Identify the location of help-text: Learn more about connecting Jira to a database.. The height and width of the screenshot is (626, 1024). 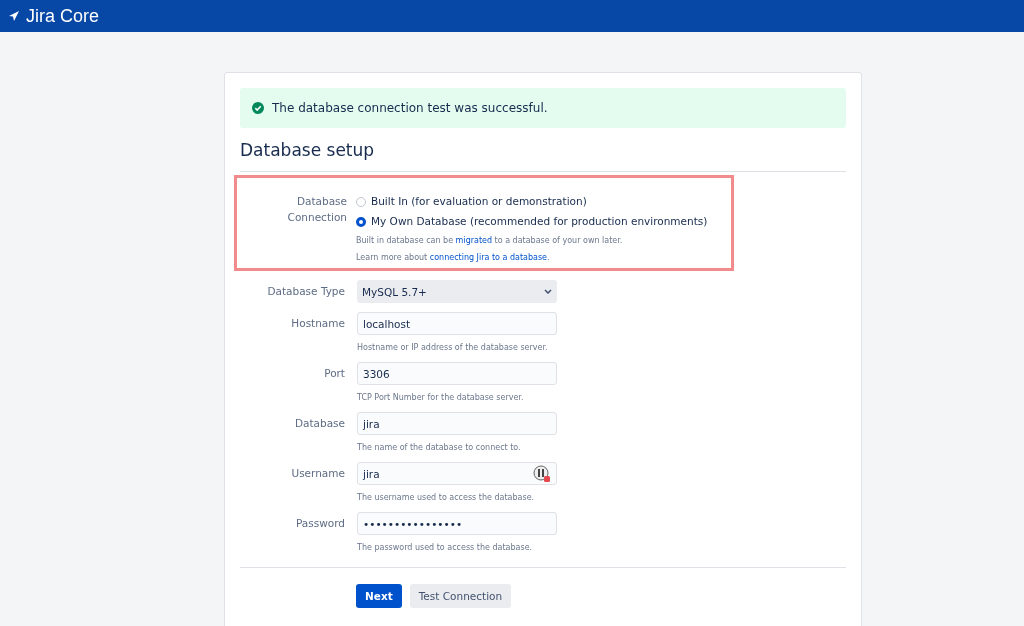
(453, 258).